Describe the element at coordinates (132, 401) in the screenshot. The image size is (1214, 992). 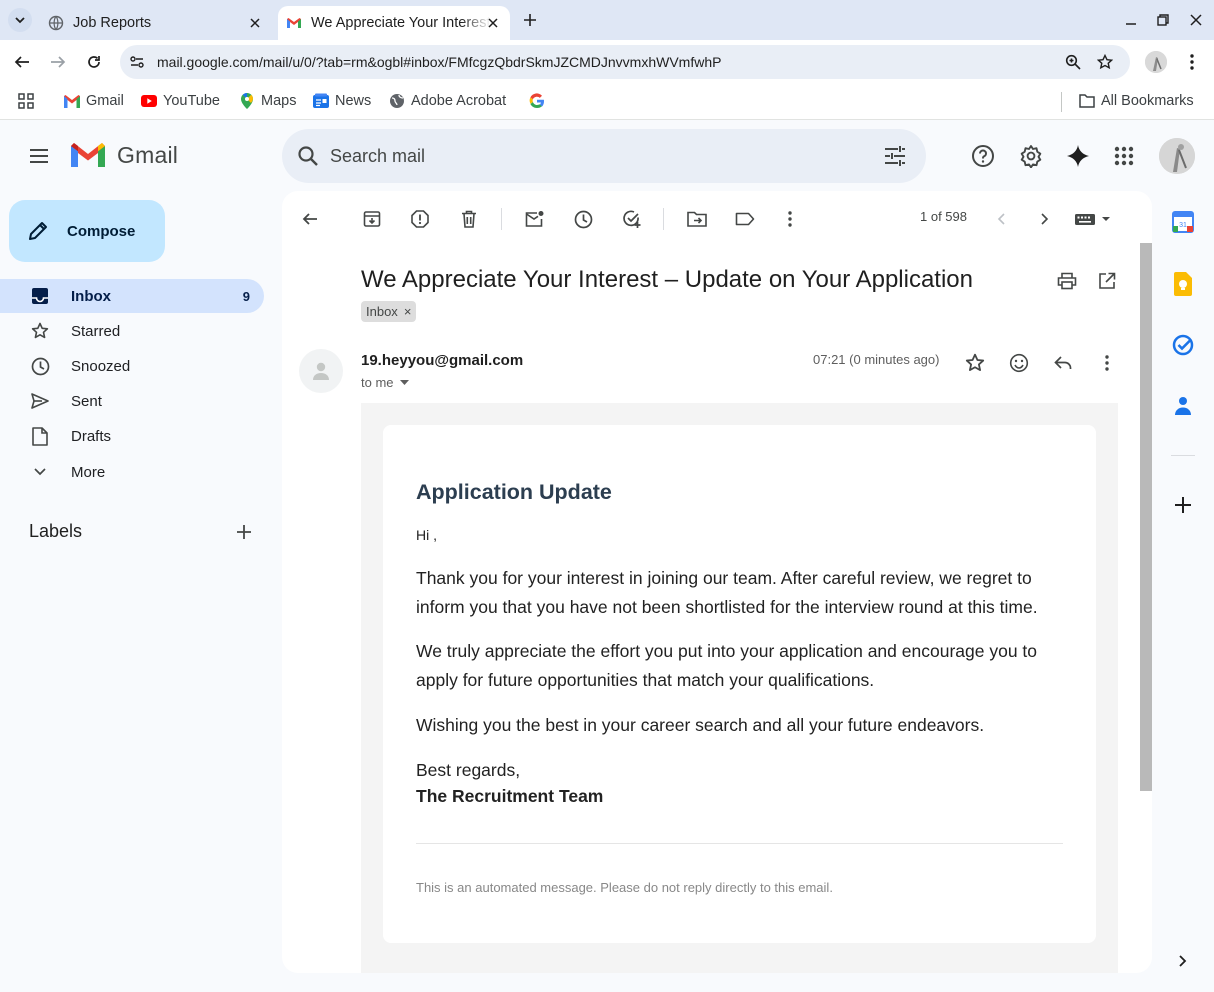
I see `nav-sent: Sent` at that location.